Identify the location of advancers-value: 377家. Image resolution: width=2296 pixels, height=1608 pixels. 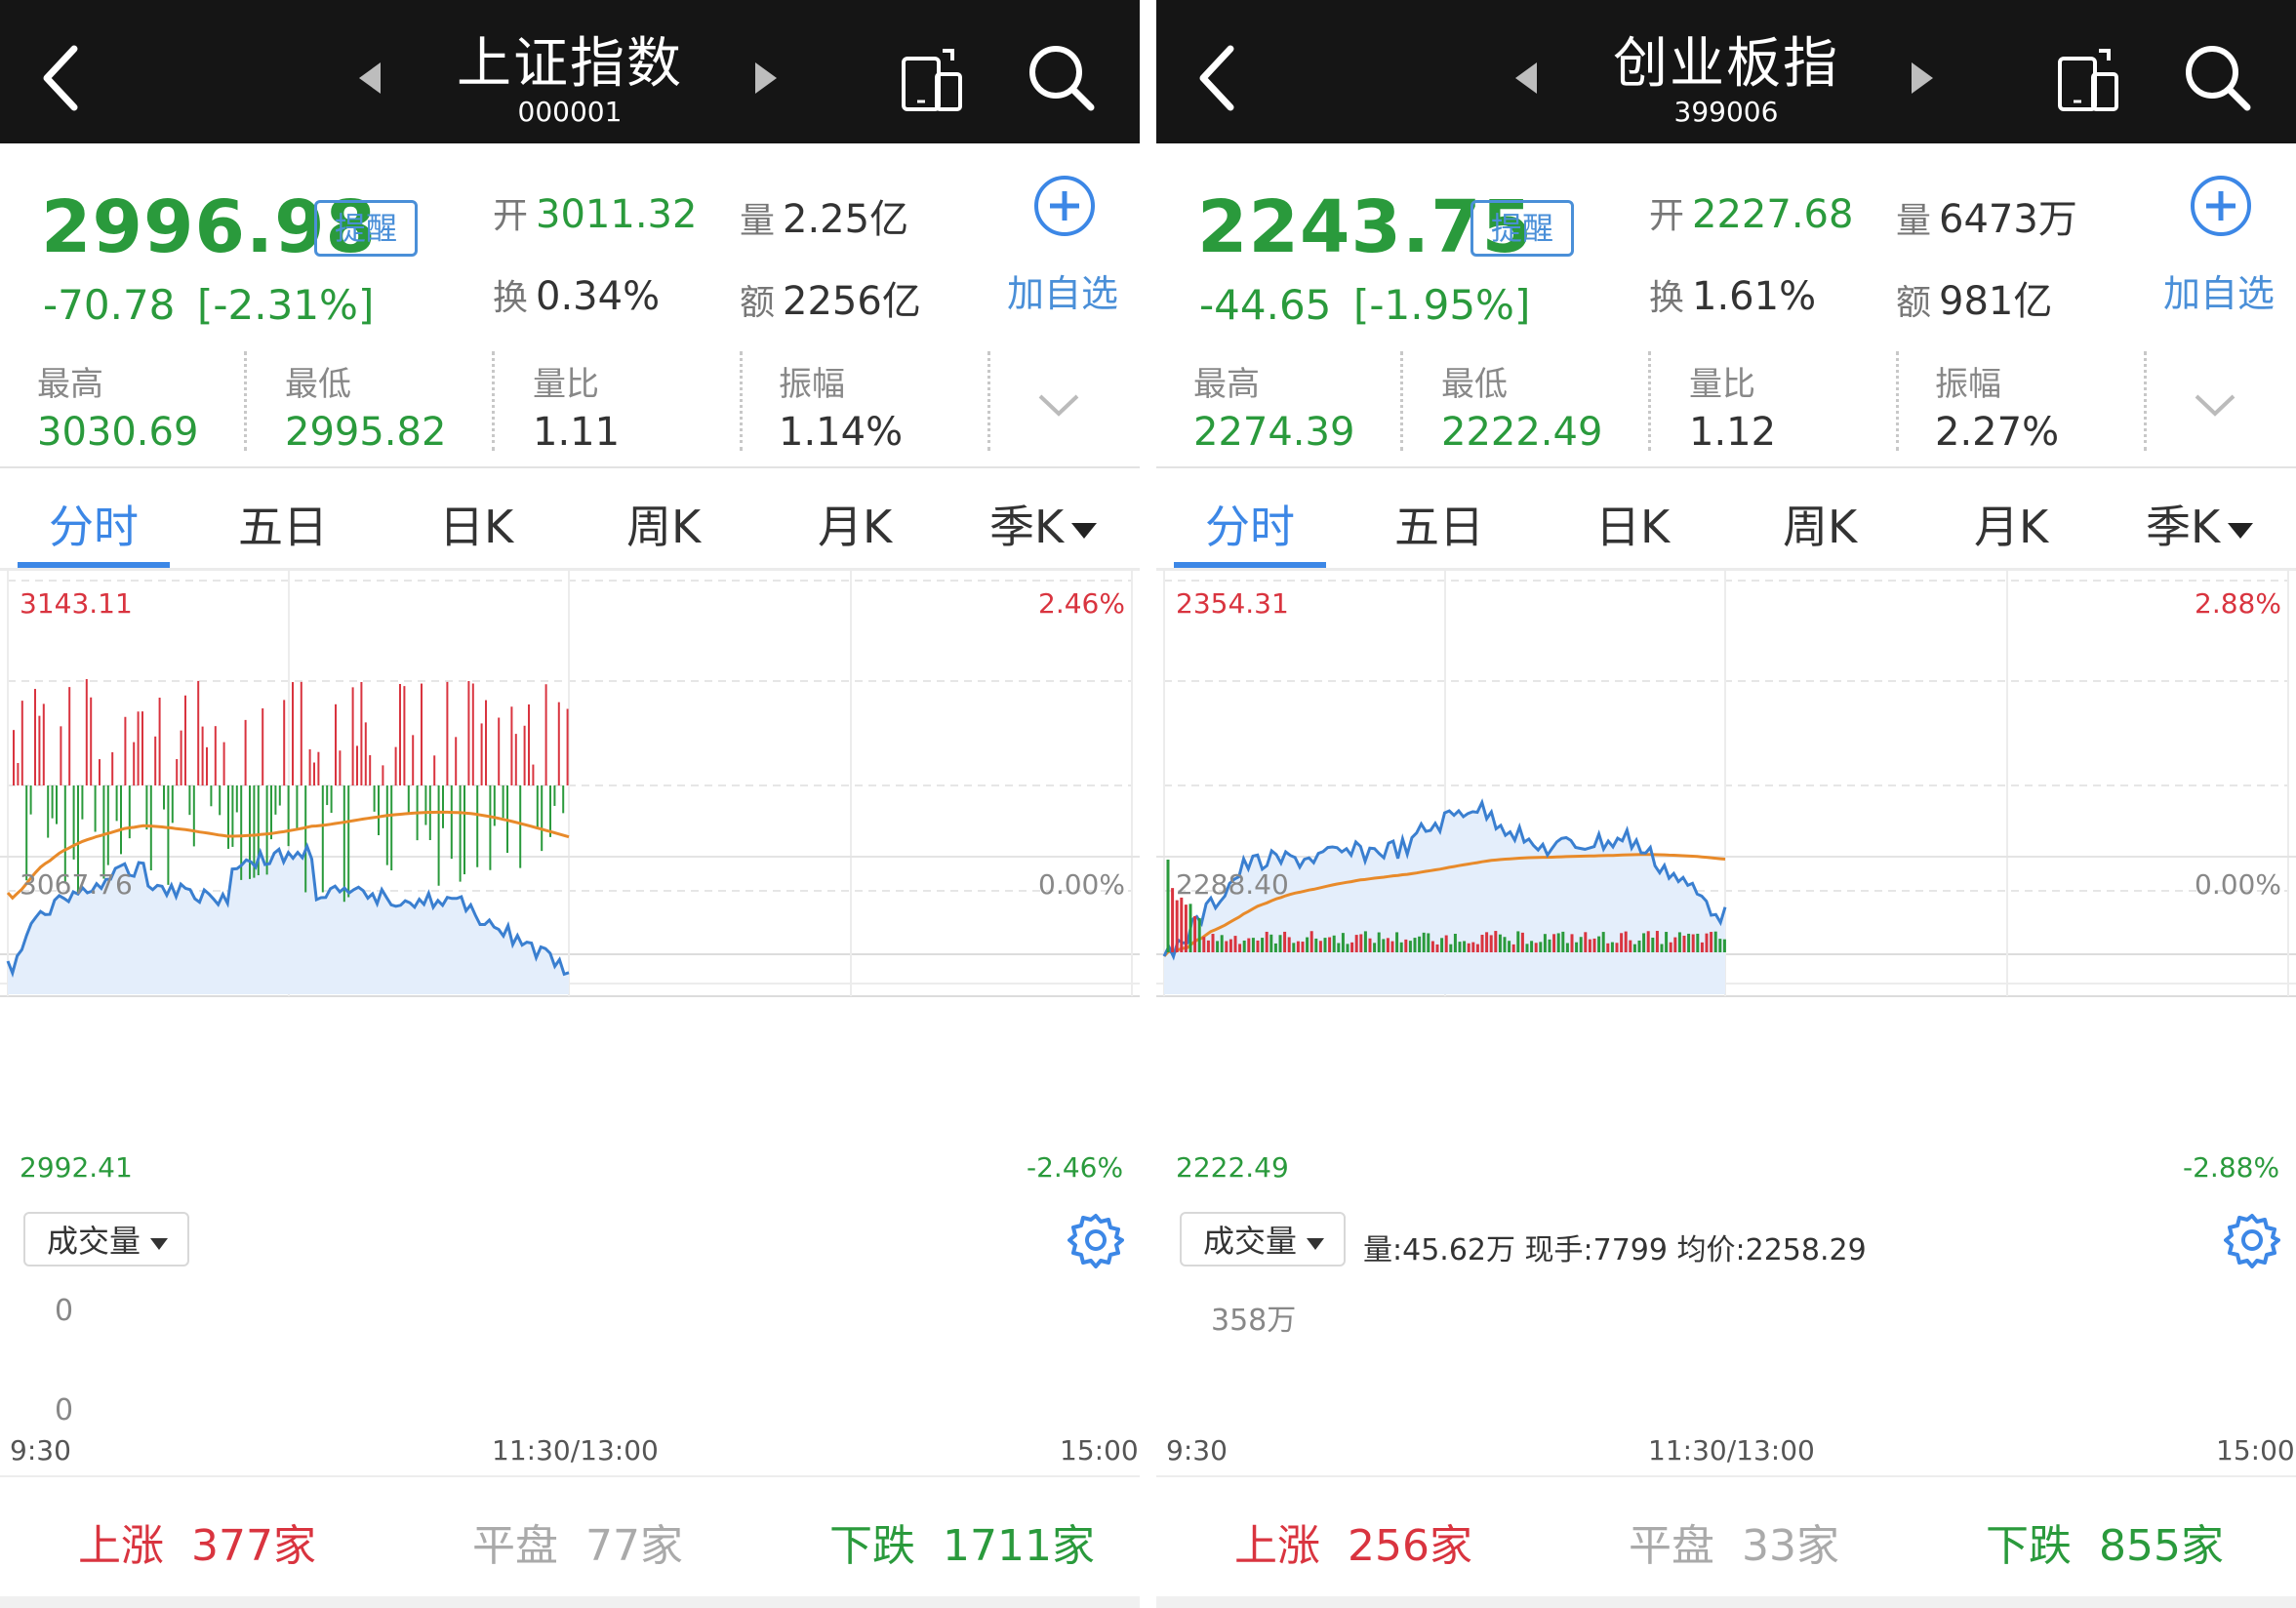
(253, 1546).